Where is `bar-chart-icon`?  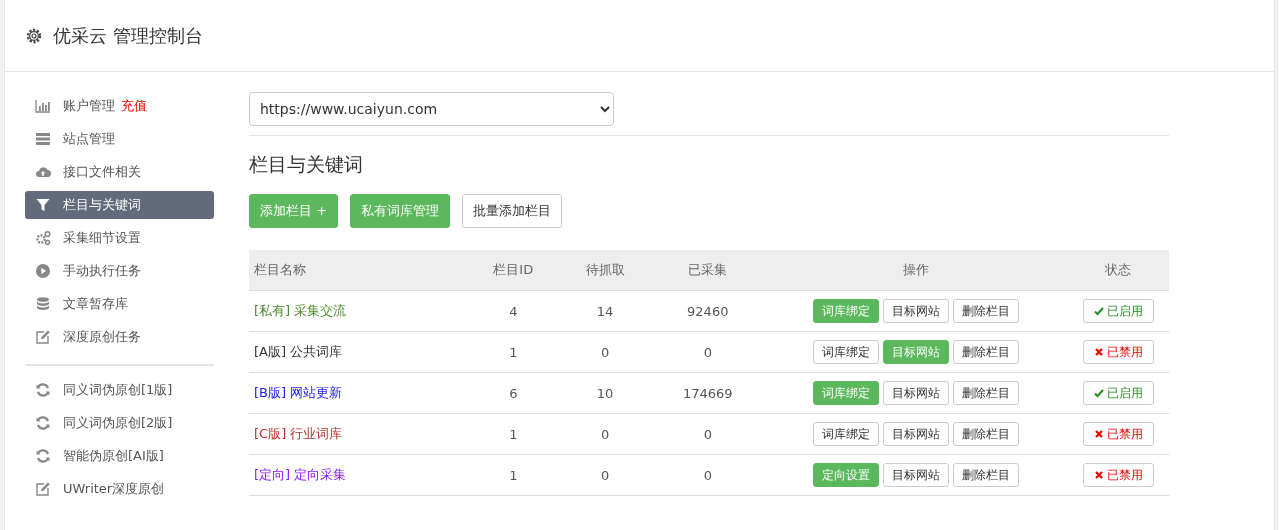
bar-chart-icon is located at coordinates (43, 106).